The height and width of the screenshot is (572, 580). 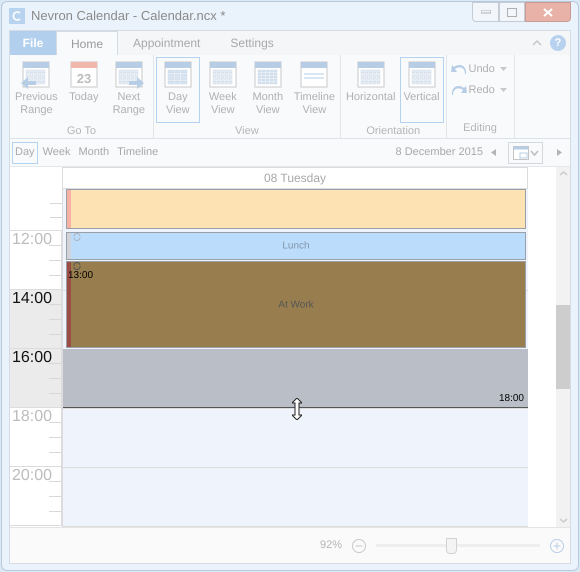 What do you see at coordinates (128, 90) in the screenshot?
I see `ribbon-button: Next Range` at bounding box center [128, 90].